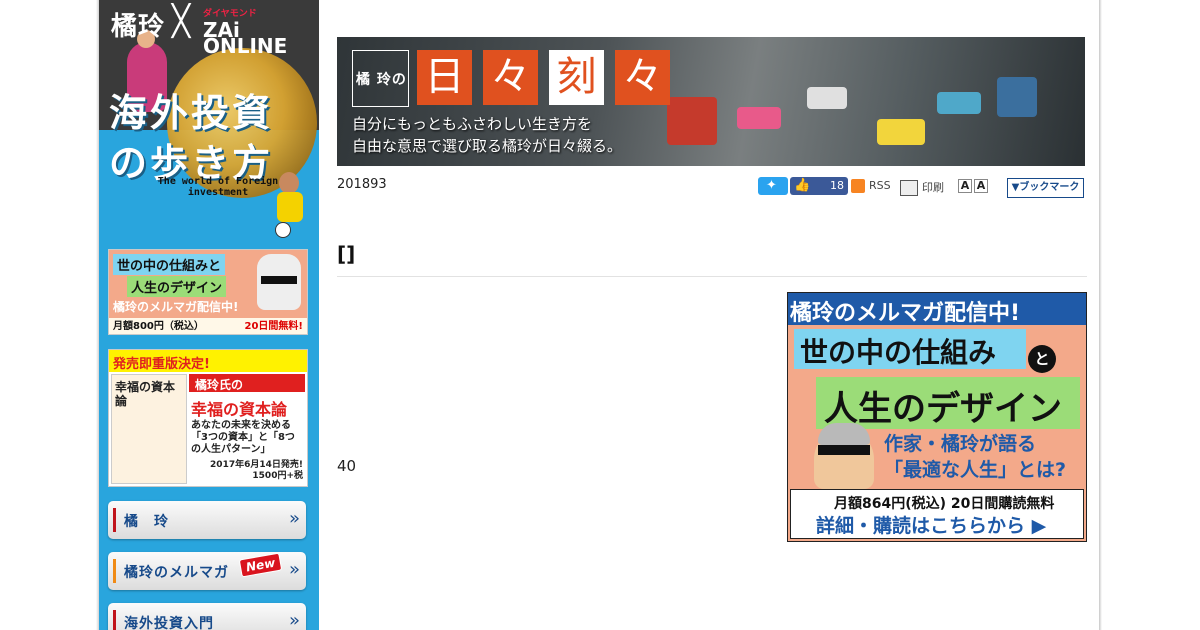 Image resolution: width=1200 pixels, height=630 pixels. I want to click on rss-label: RSS, so click(880, 185).